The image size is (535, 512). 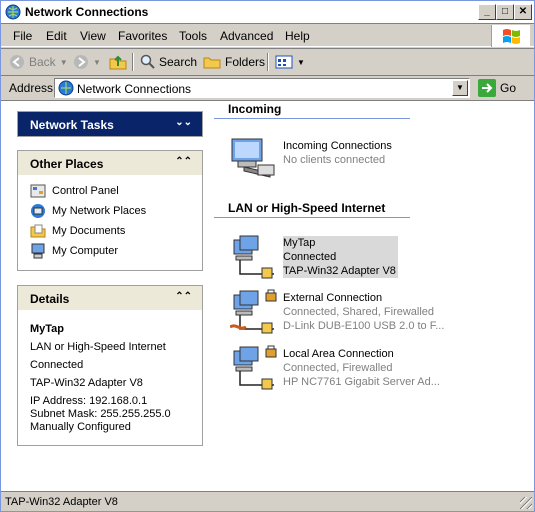 I want to click on my-documents-label: My Documents, so click(x=89, y=231).